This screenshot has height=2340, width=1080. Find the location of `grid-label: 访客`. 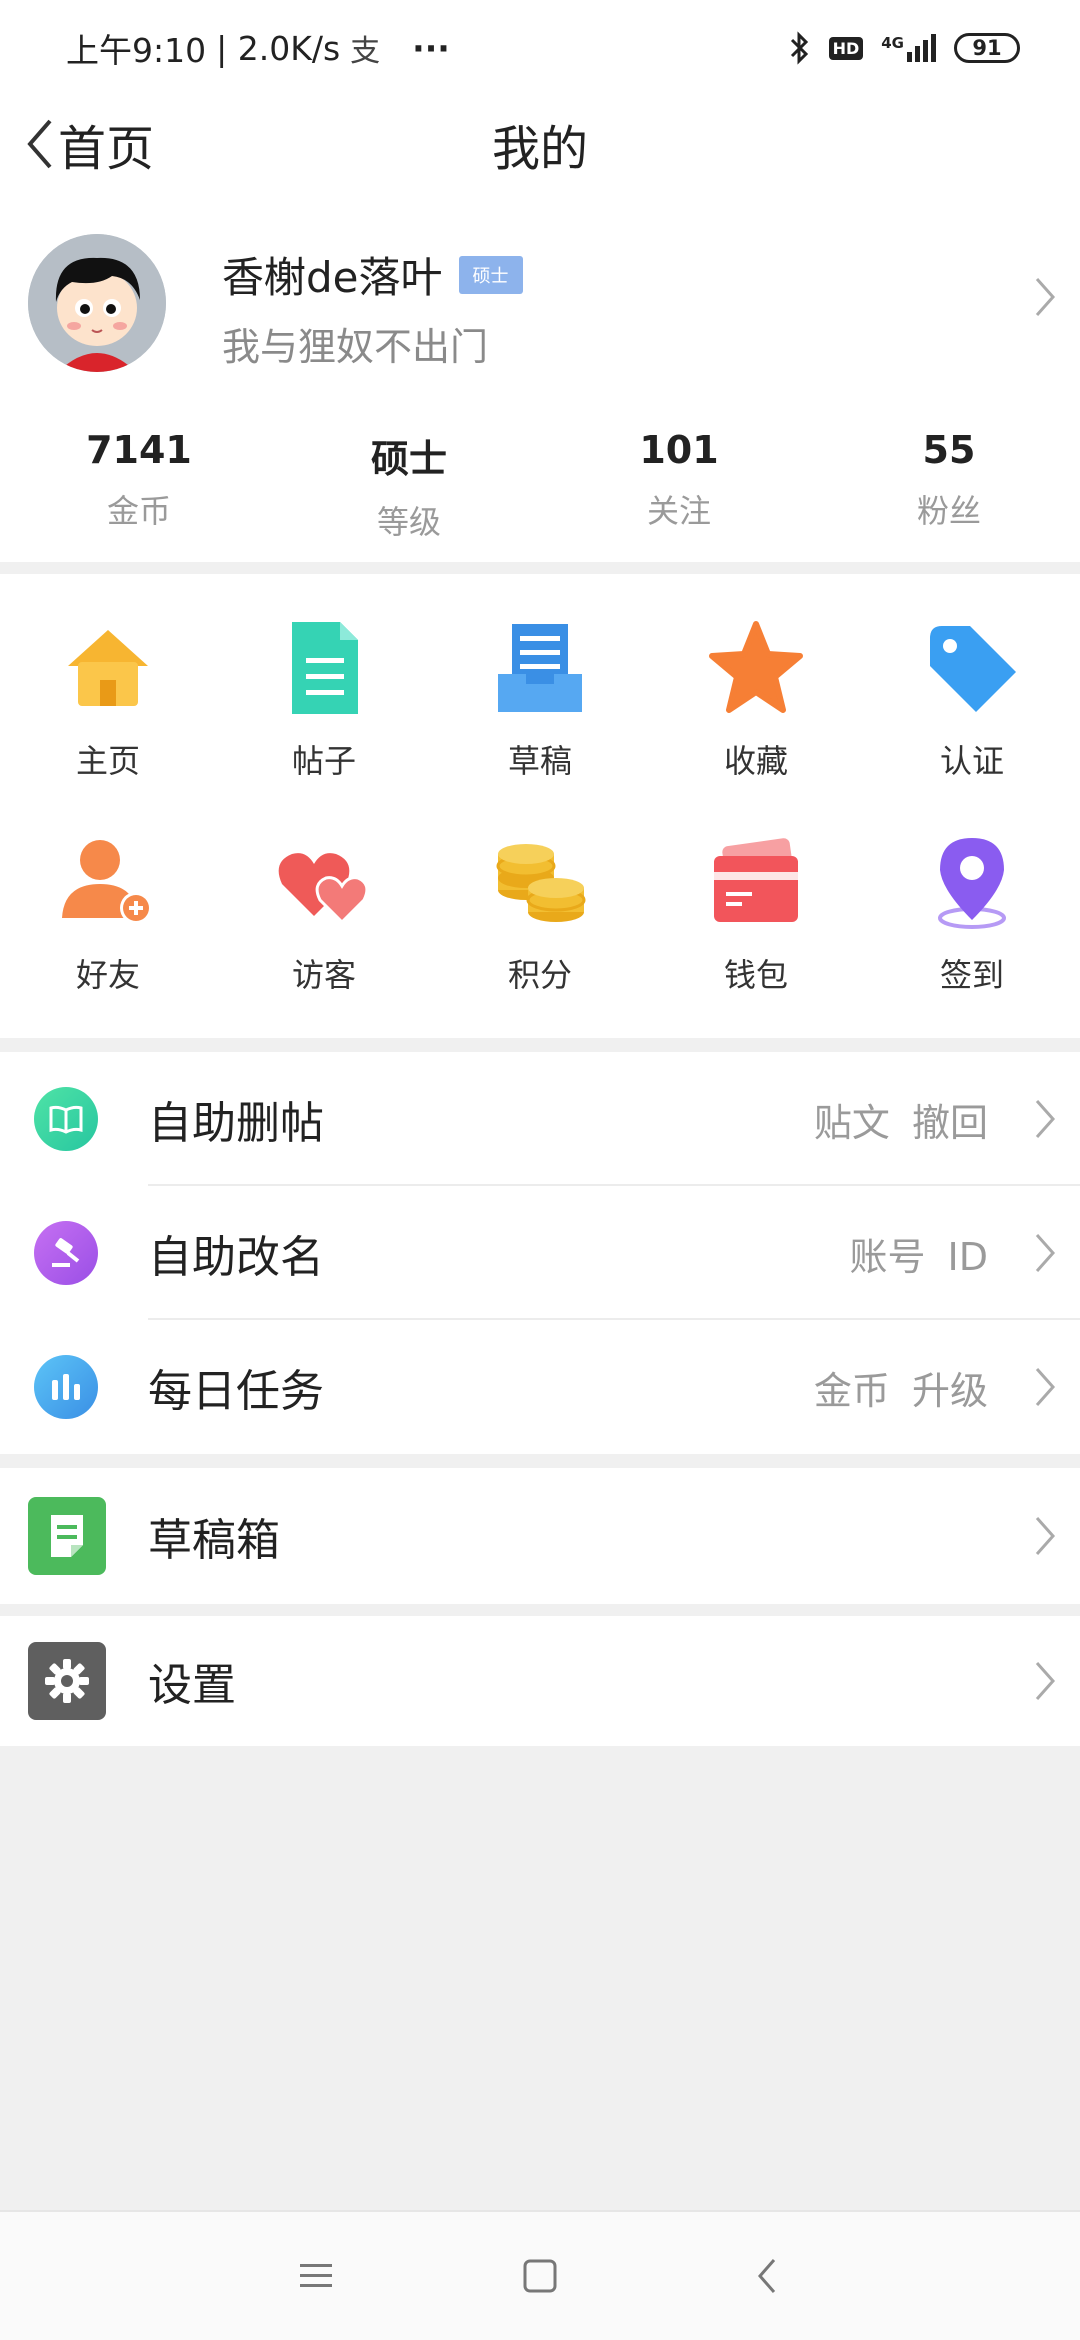

grid-label: 访客 is located at coordinates (323, 975).